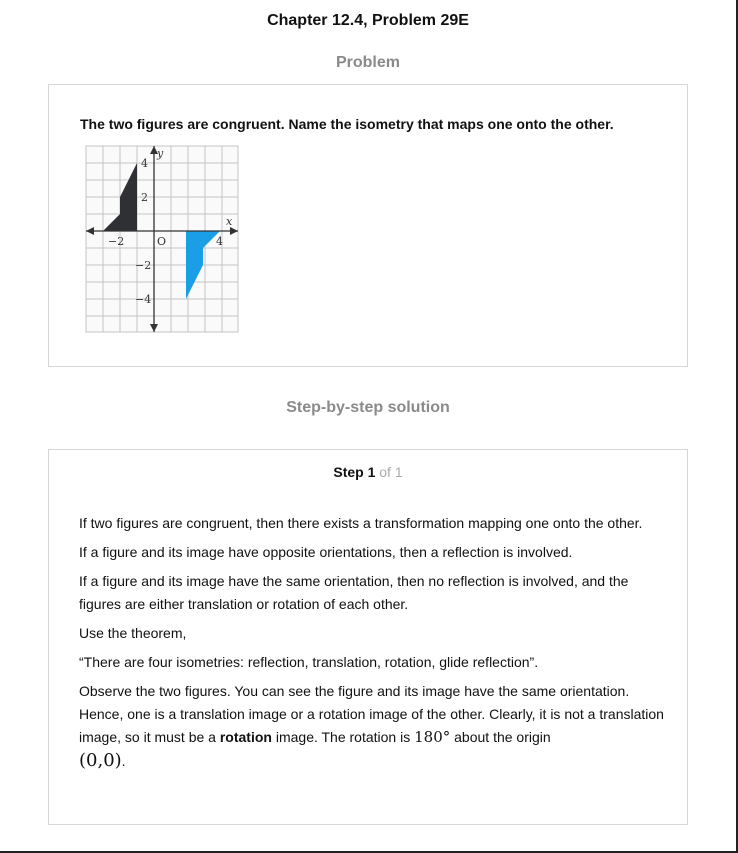 This screenshot has width=738, height=853. Describe the element at coordinates (100, 760) in the screenshot. I see `origin-point: (0,0)` at that location.